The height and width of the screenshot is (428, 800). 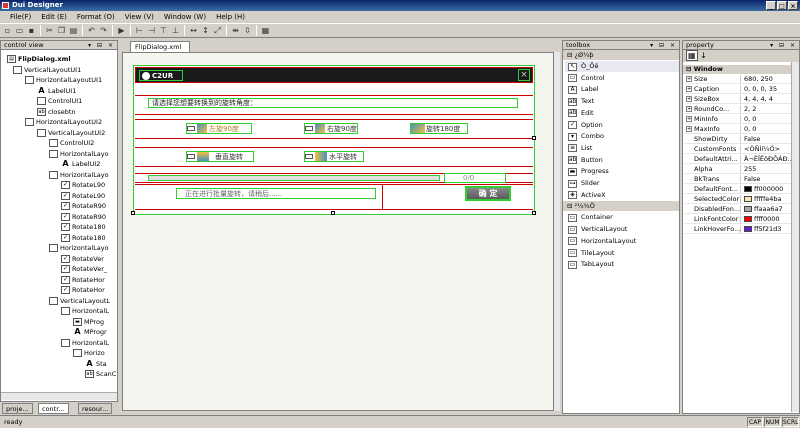 What do you see at coordinates (622, 101) in the screenshot?
I see `toolbox-item: ab Text` at bounding box center [622, 101].